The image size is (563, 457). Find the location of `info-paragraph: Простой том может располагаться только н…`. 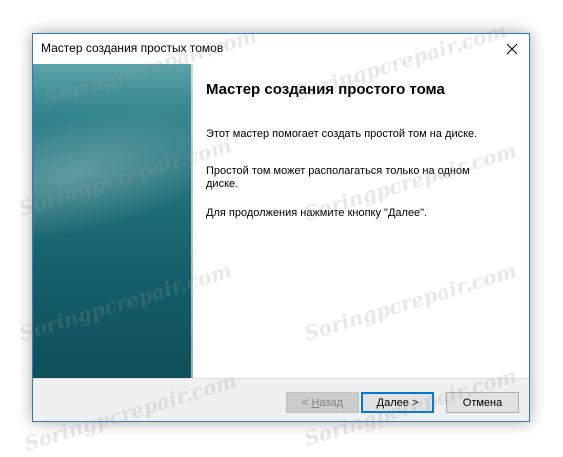

info-paragraph: Простой том может располагаться только н… is located at coordinates (338, 177).